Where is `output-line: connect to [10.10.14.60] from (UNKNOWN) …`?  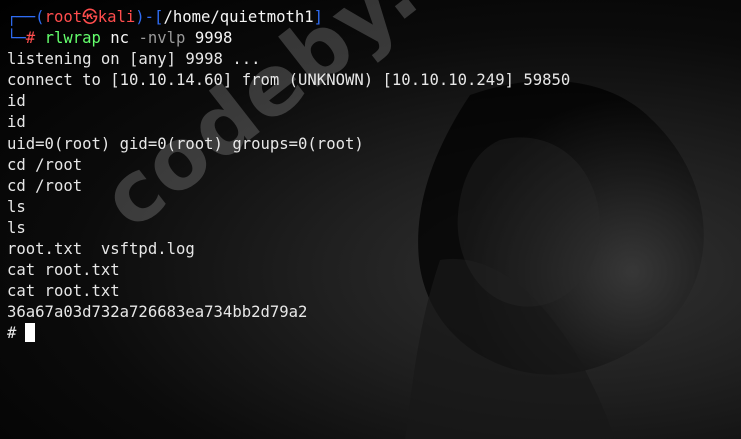 output-line: connect to [10.10.14.60] from (UNKNOWN) … is located at coordinates (289, 80).